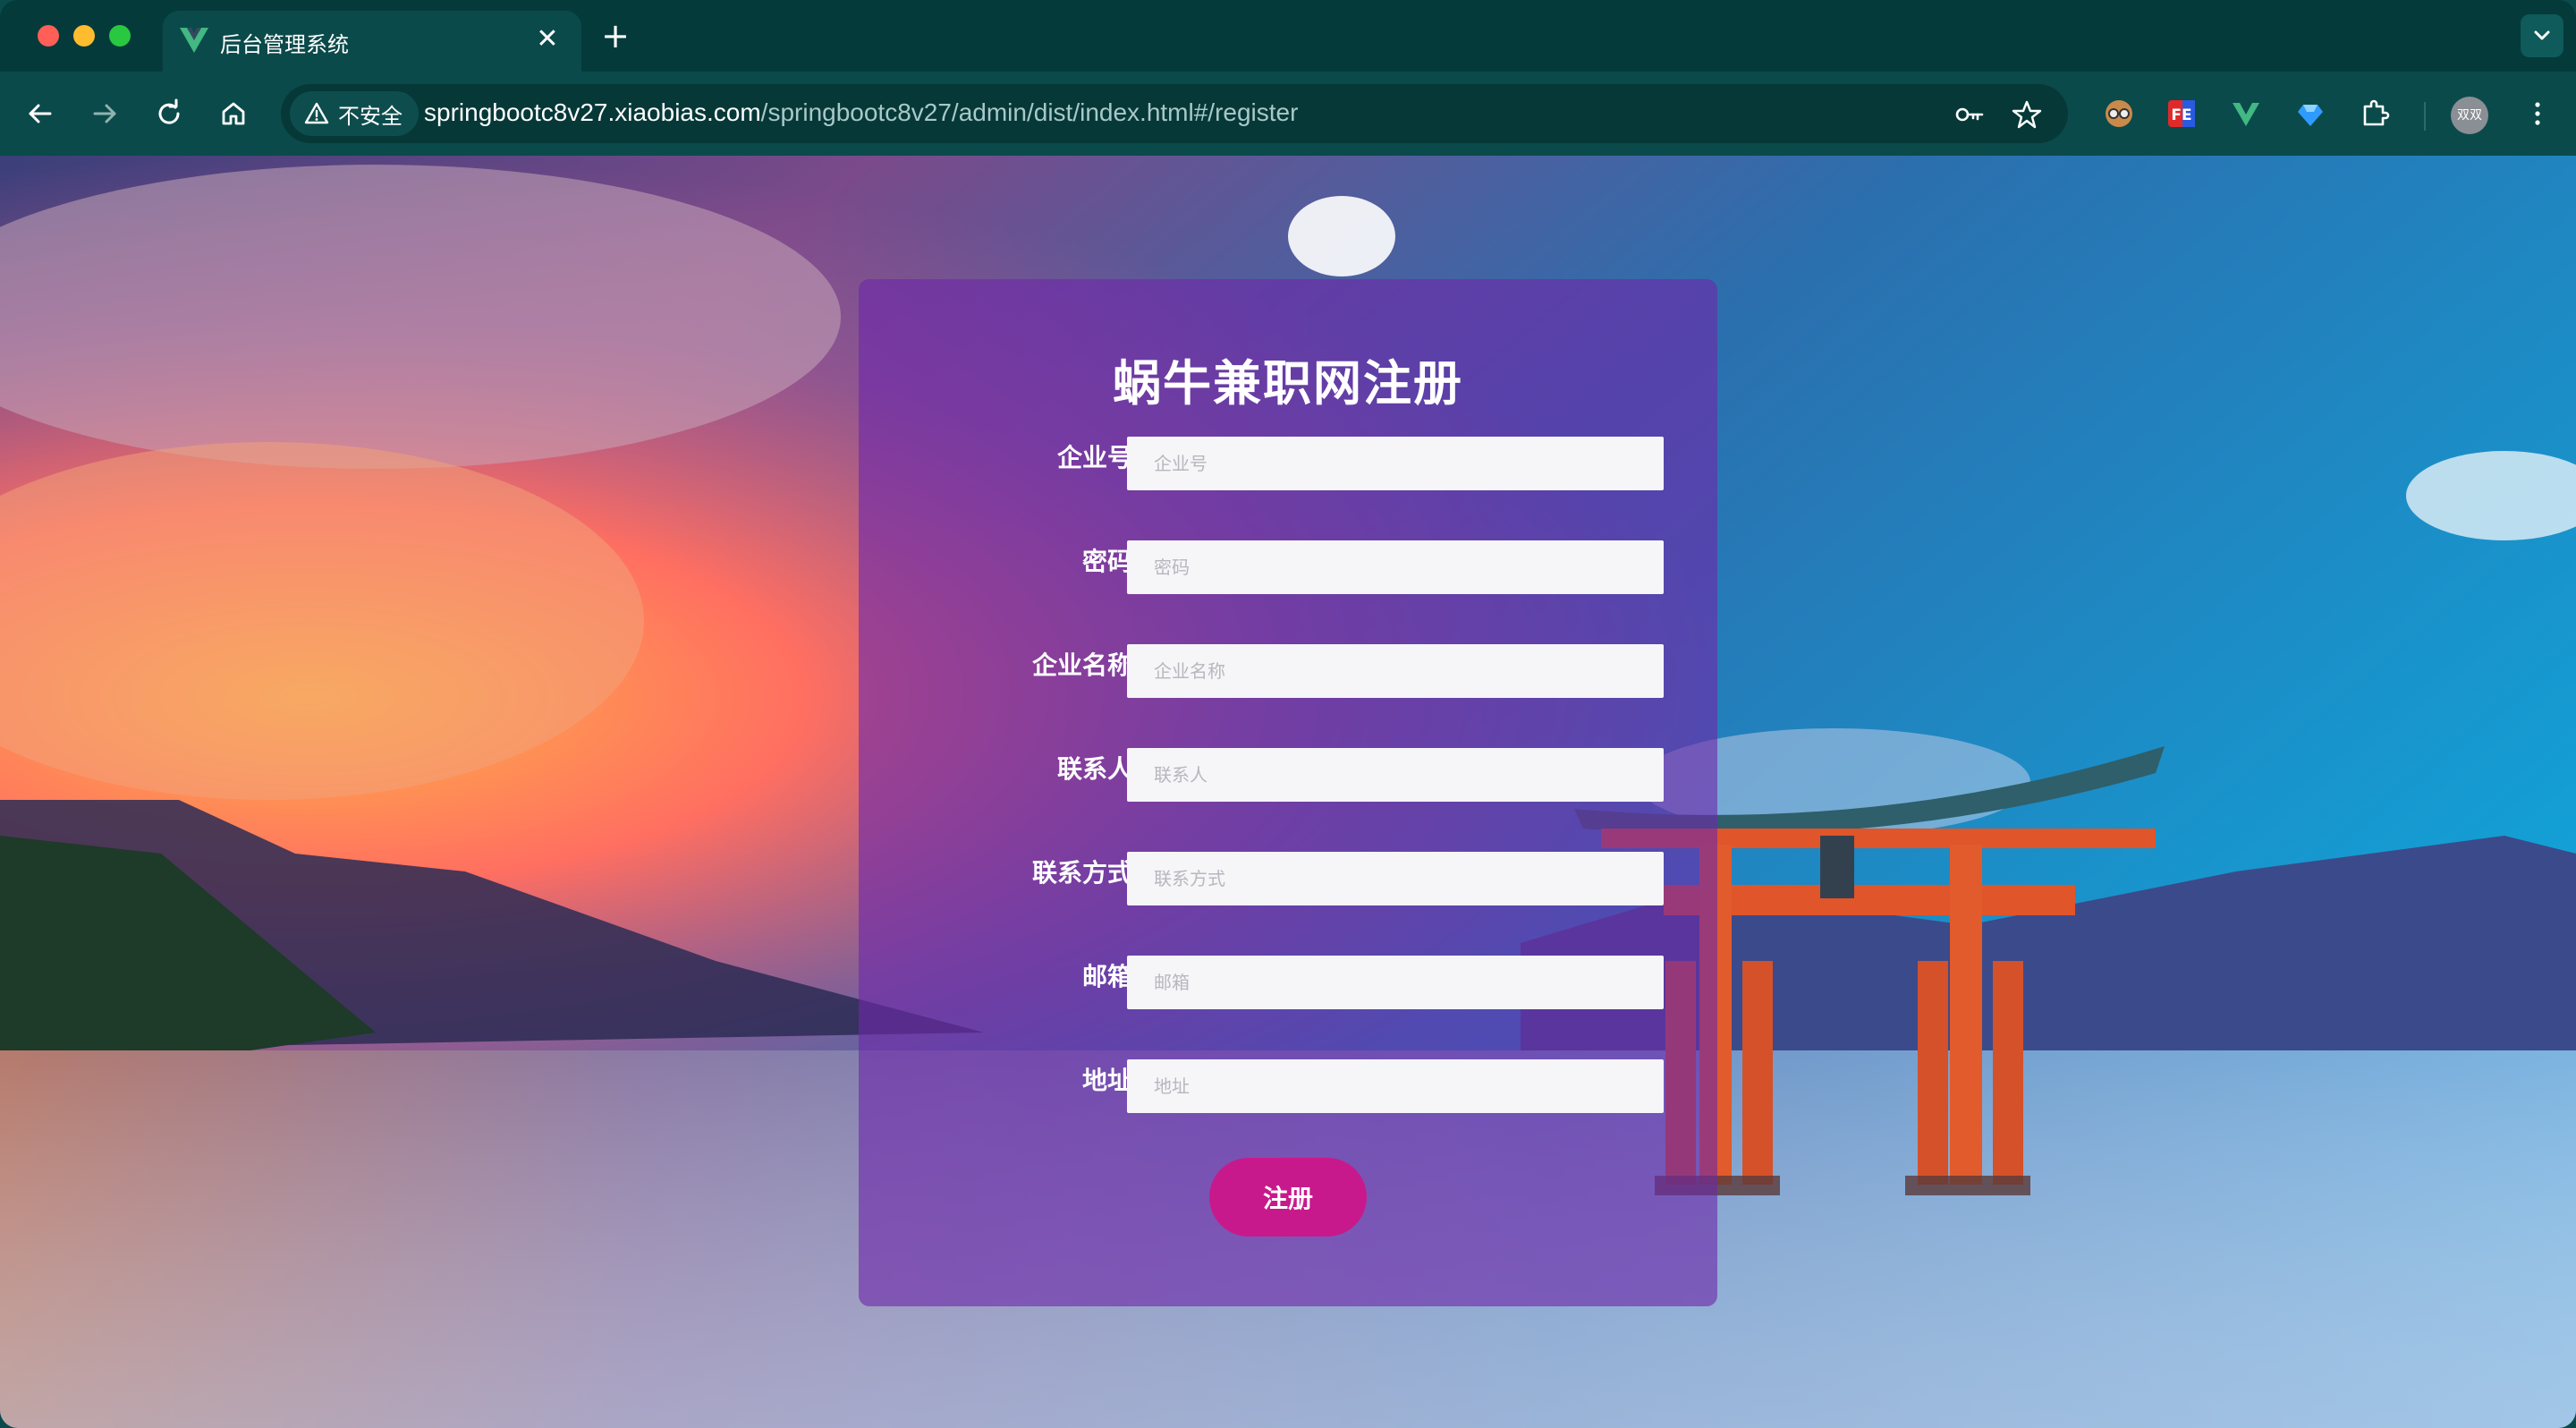 The width and height of the screenshot is (2576, 1428). What do you see at coordinates (372, 41) in the screenshot?
I see `active-tab: 后台管理系统 ✕` at bounding box center [372, 41].